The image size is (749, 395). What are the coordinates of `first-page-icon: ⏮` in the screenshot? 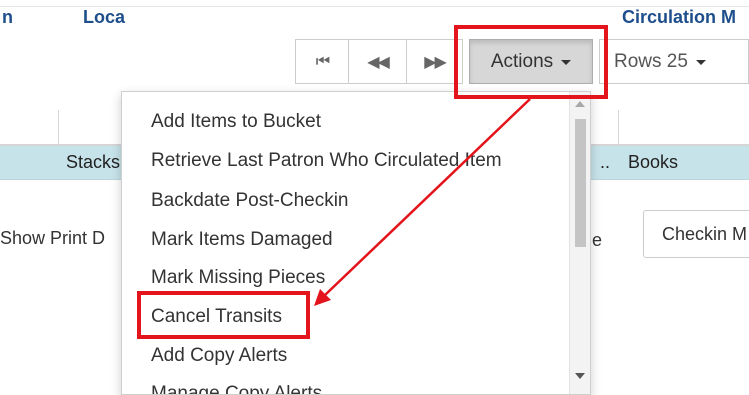 It's located at (322, 61).